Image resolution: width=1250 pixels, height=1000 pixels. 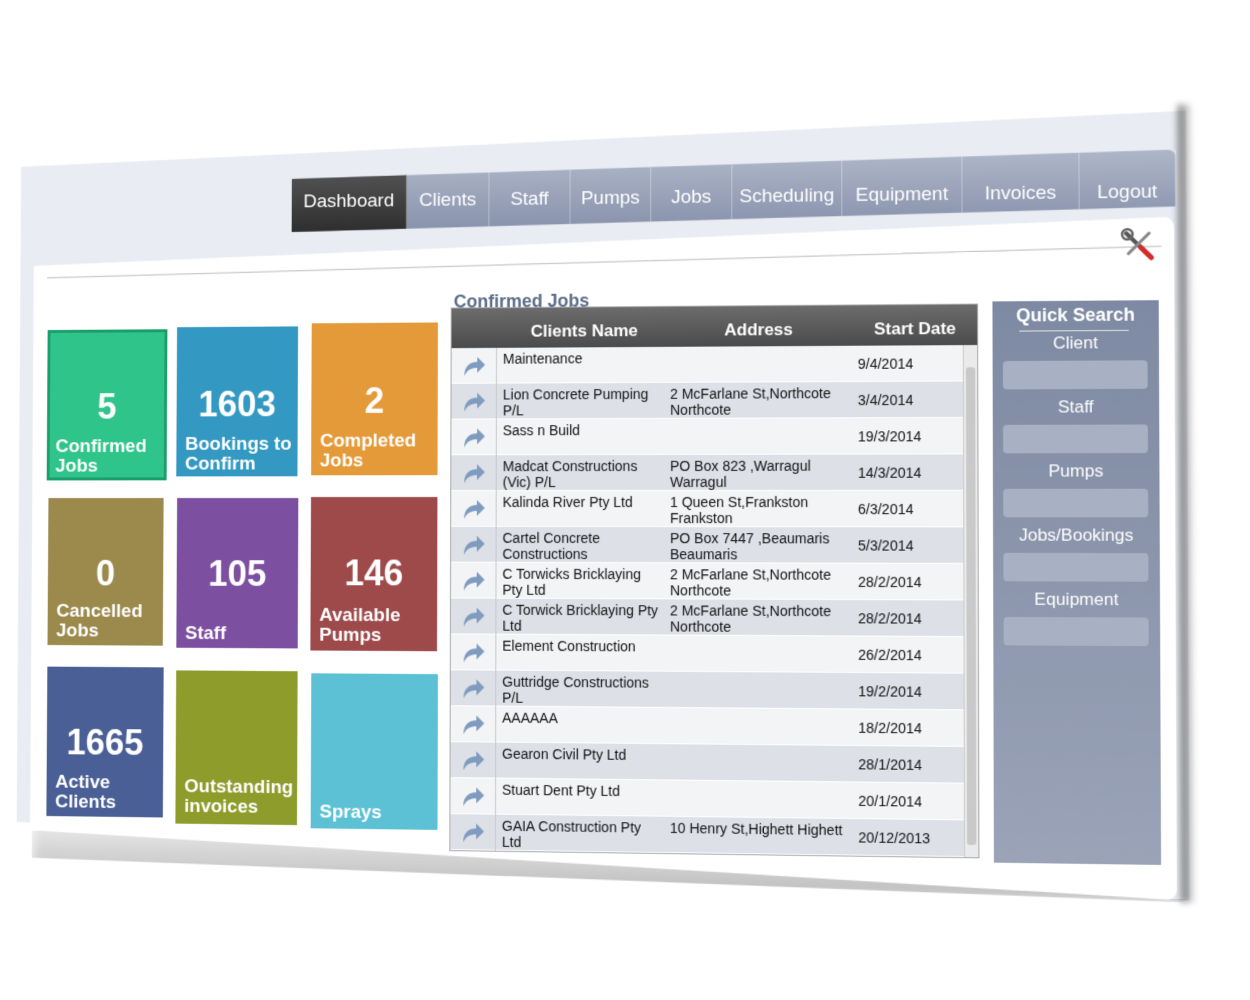 What do you see at coordinates (85, 802) in the screenshot?
I see `tile-label-line: Clients` at bounding box center [85, 802].